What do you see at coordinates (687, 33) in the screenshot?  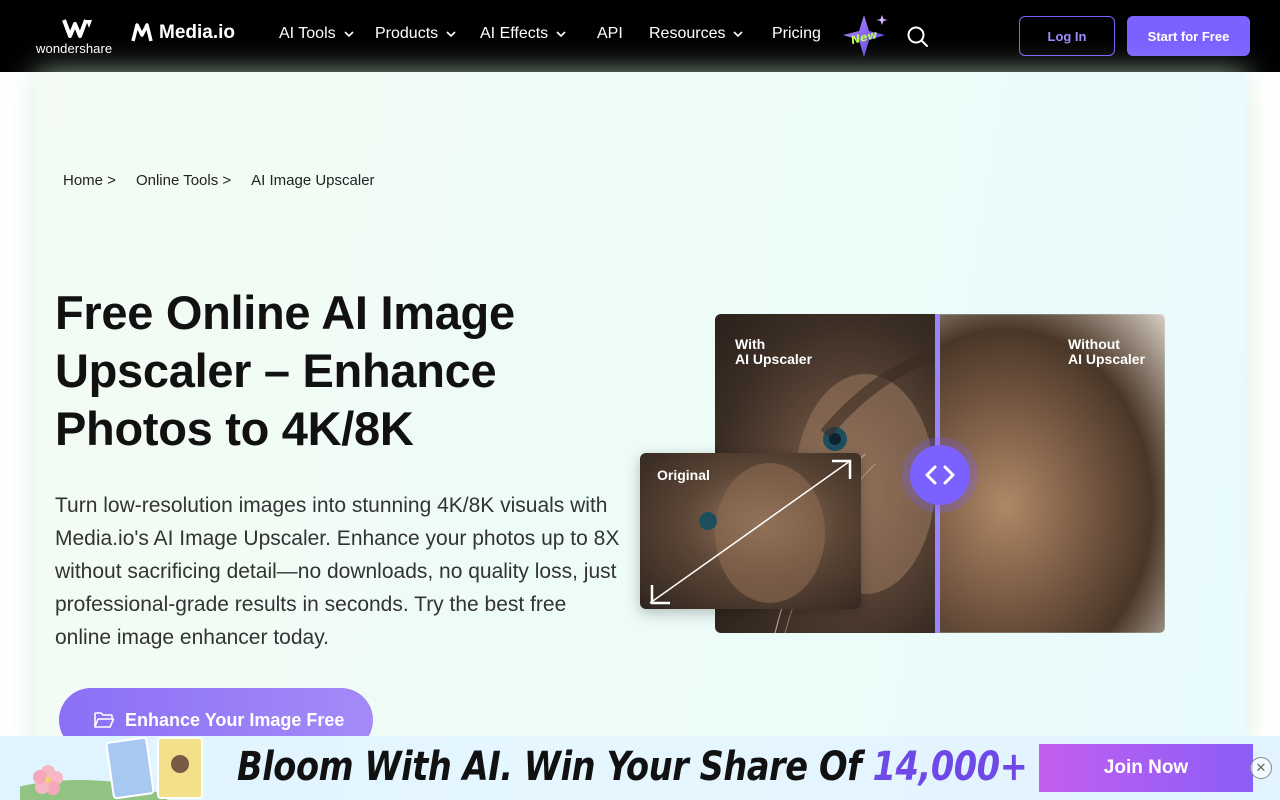 I see `nav-resources-label: Resources` at bounding box center [687, 33].